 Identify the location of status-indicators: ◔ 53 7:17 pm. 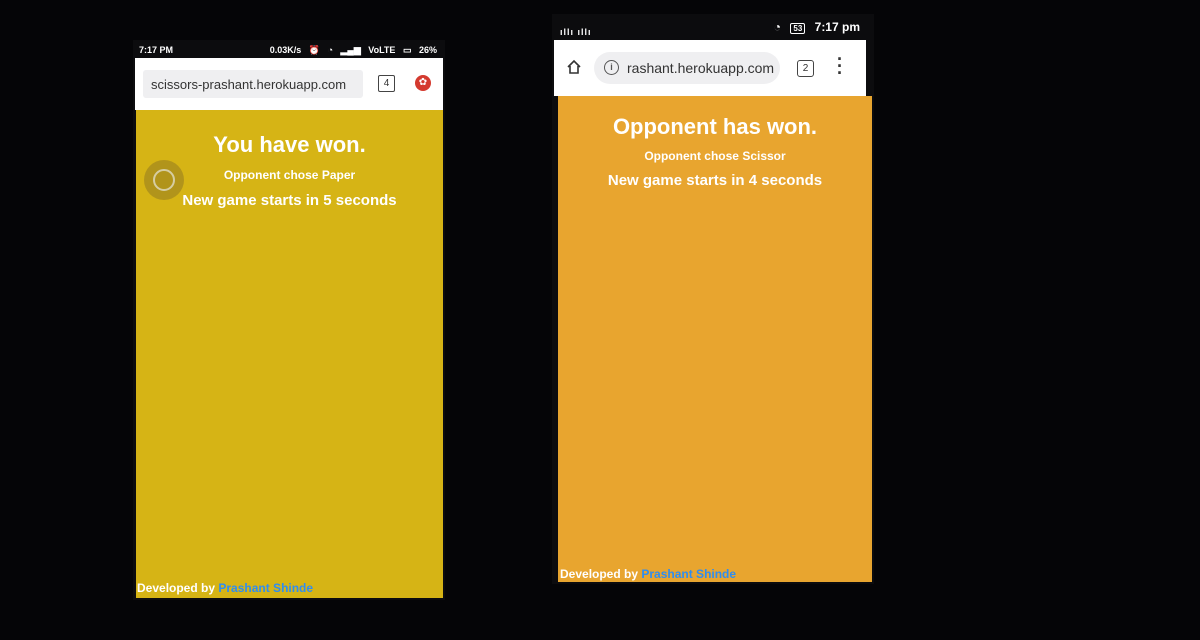
(814, 27).